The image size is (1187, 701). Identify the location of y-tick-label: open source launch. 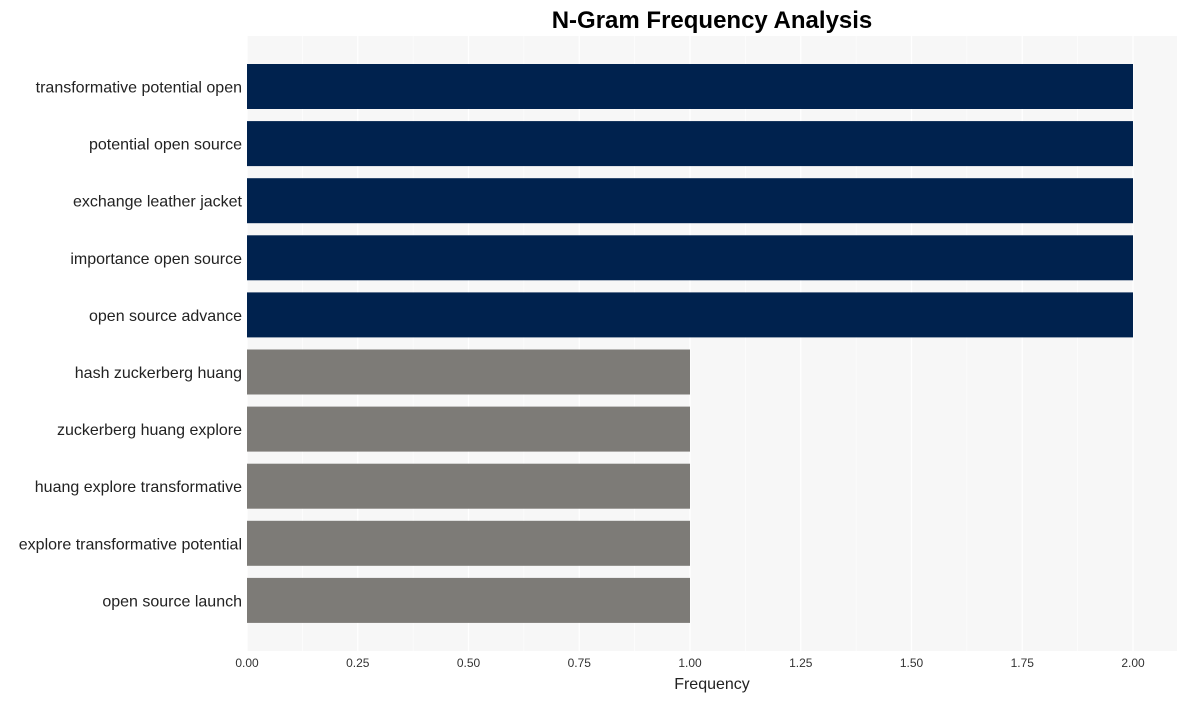
(172, 601).